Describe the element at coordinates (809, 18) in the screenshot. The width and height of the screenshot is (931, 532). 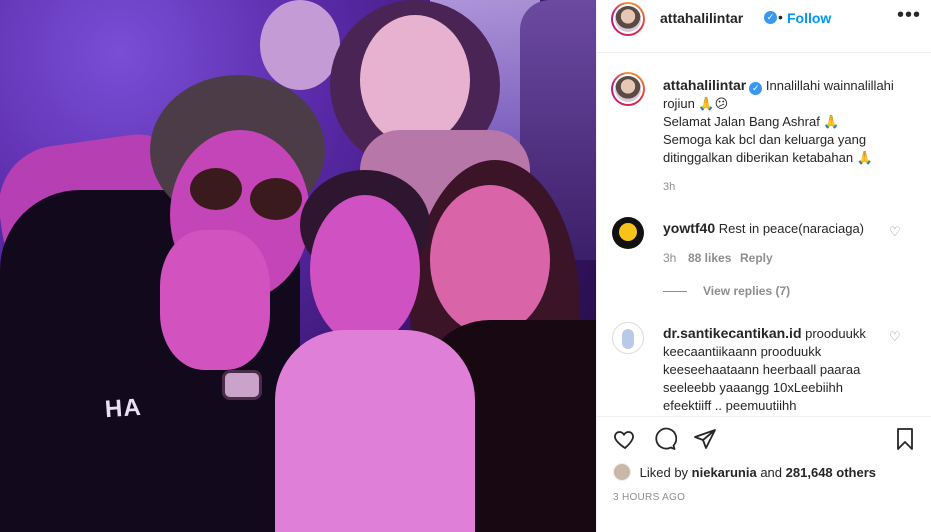
I see `follow-button: Follow` at that location.